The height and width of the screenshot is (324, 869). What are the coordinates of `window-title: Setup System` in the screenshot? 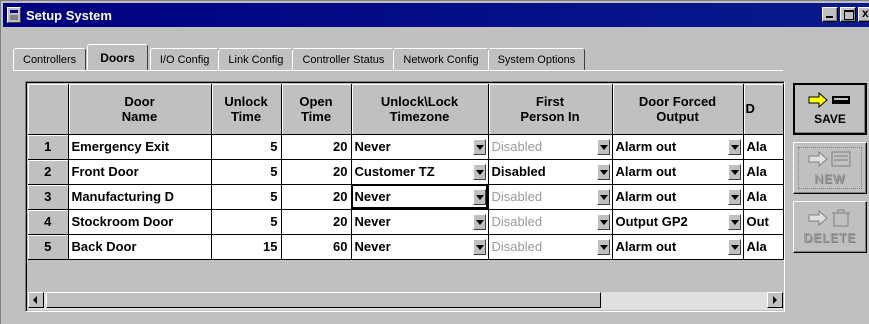 It's located at (69, 15).